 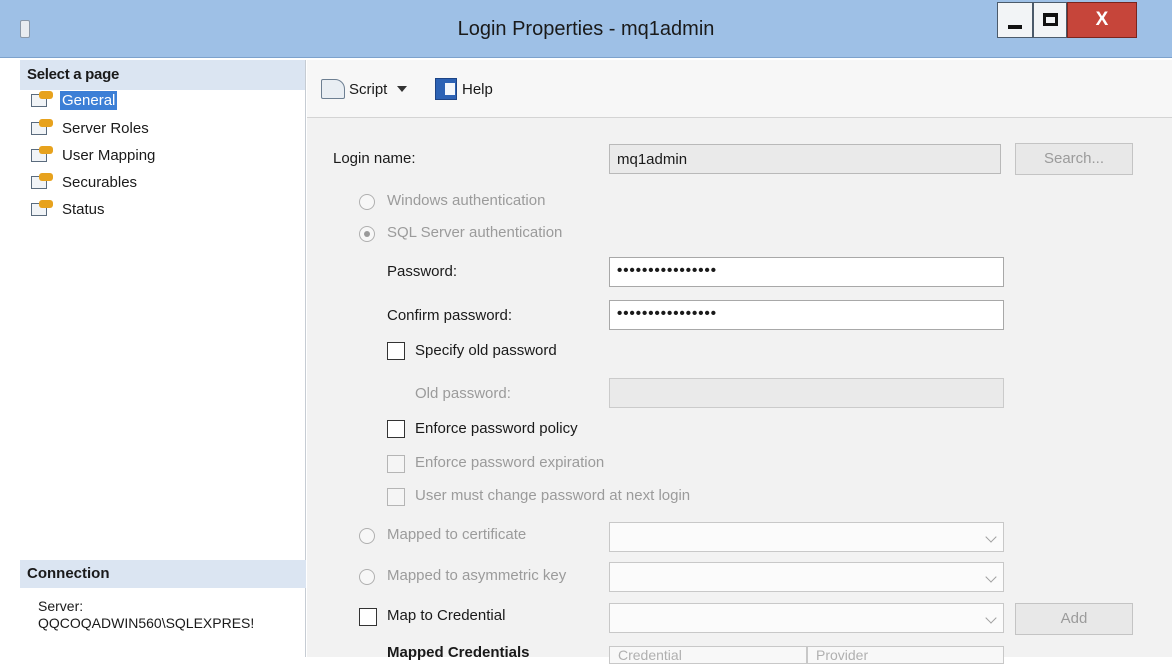 What do you see at coordinates (806, 315) in the screenshot?
I see `confirm-password-field: ••••••••••••••••` at bounding box center [806, 315].